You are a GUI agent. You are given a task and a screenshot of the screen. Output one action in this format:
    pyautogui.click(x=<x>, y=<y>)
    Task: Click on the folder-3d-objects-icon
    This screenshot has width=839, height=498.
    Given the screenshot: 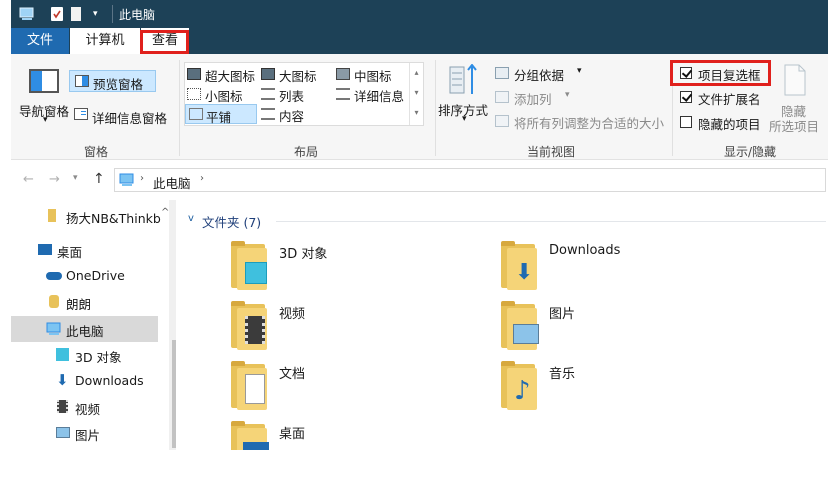 What is the action you would take?
    pyautogui.click(x=251, y=265)
    